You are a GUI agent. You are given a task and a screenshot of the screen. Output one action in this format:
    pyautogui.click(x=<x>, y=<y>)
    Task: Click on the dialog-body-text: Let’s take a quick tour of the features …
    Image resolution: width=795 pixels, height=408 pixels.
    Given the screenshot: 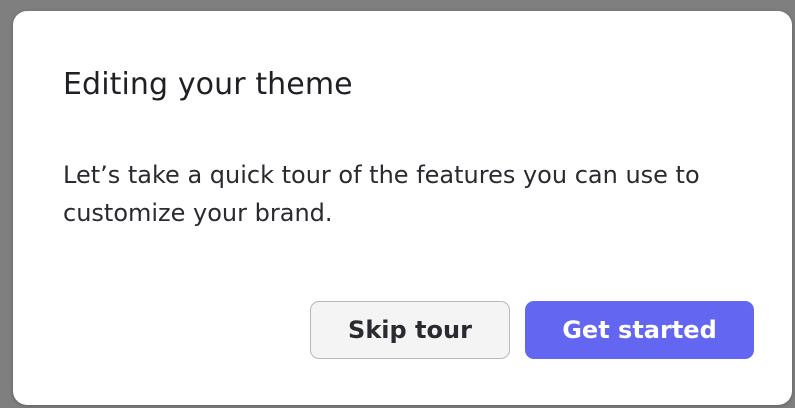 What is the action you would take?
    pyautogui.click(x=381, y=194)
    